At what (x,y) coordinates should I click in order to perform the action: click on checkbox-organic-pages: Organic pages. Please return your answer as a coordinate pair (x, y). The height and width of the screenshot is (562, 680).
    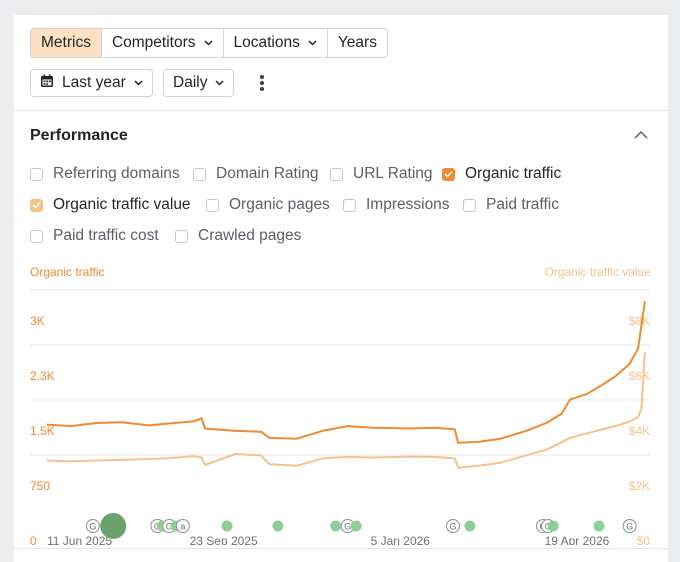
    Looking at the image, I should click on (268, 205).